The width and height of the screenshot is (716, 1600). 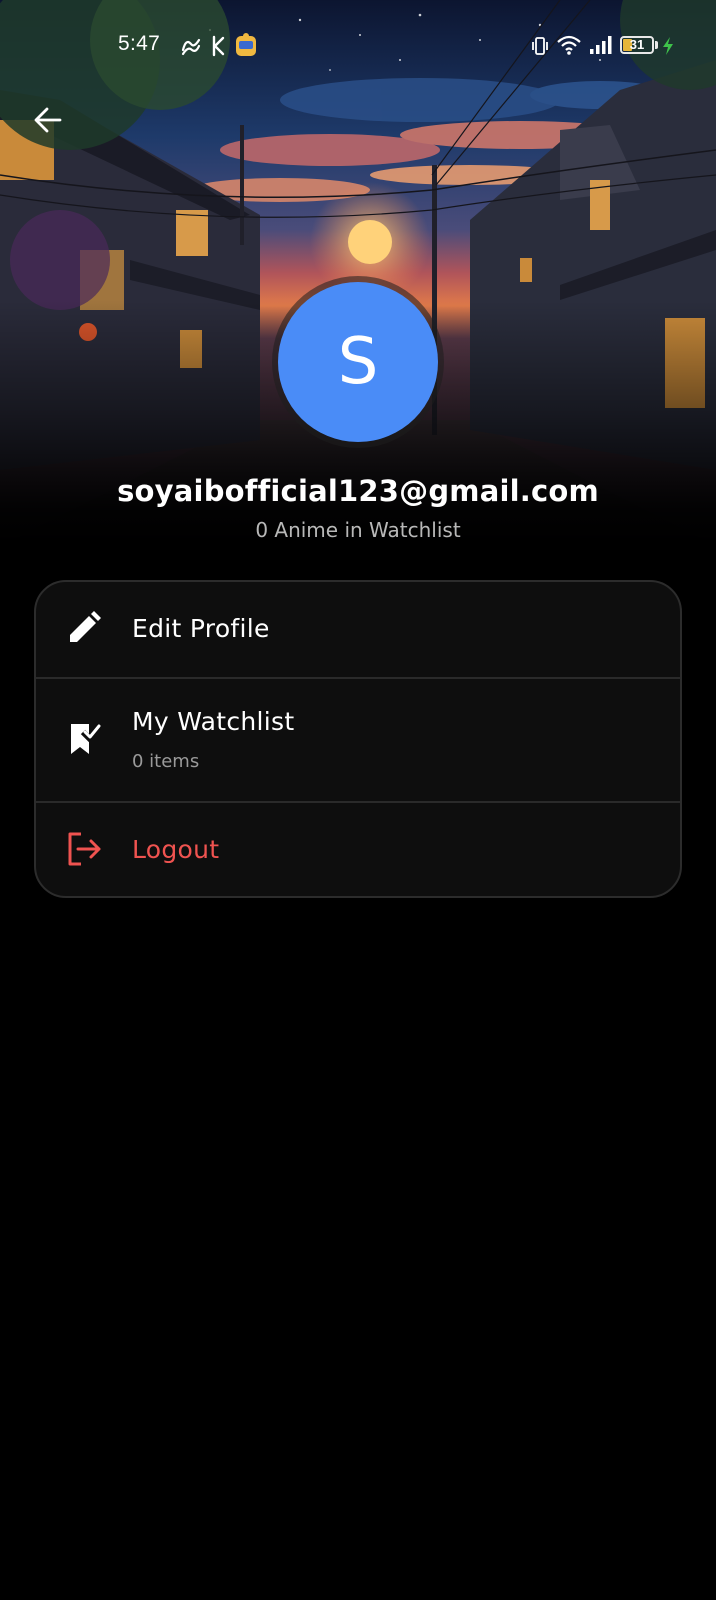 What do you see at coordinates (213, 721) in the screenshot?
I see `my-watchlist-label: My Watchlist` at bounding box center [213, 721].